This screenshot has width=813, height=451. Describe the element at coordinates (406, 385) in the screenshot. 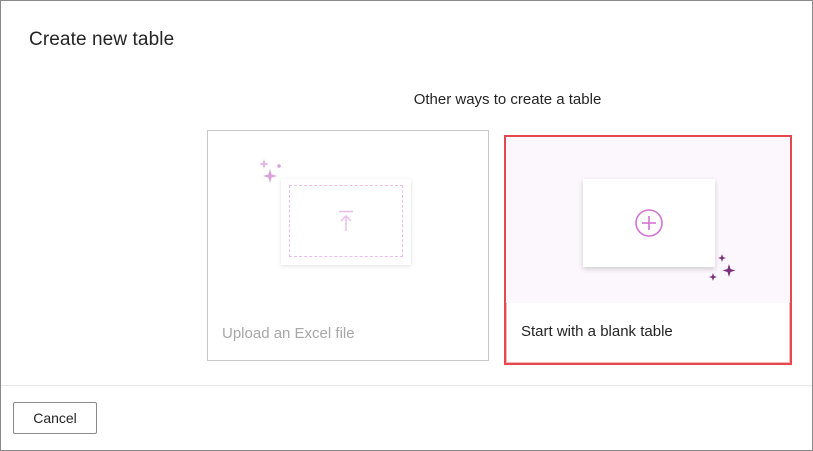

I see `footer-divider` at that location.